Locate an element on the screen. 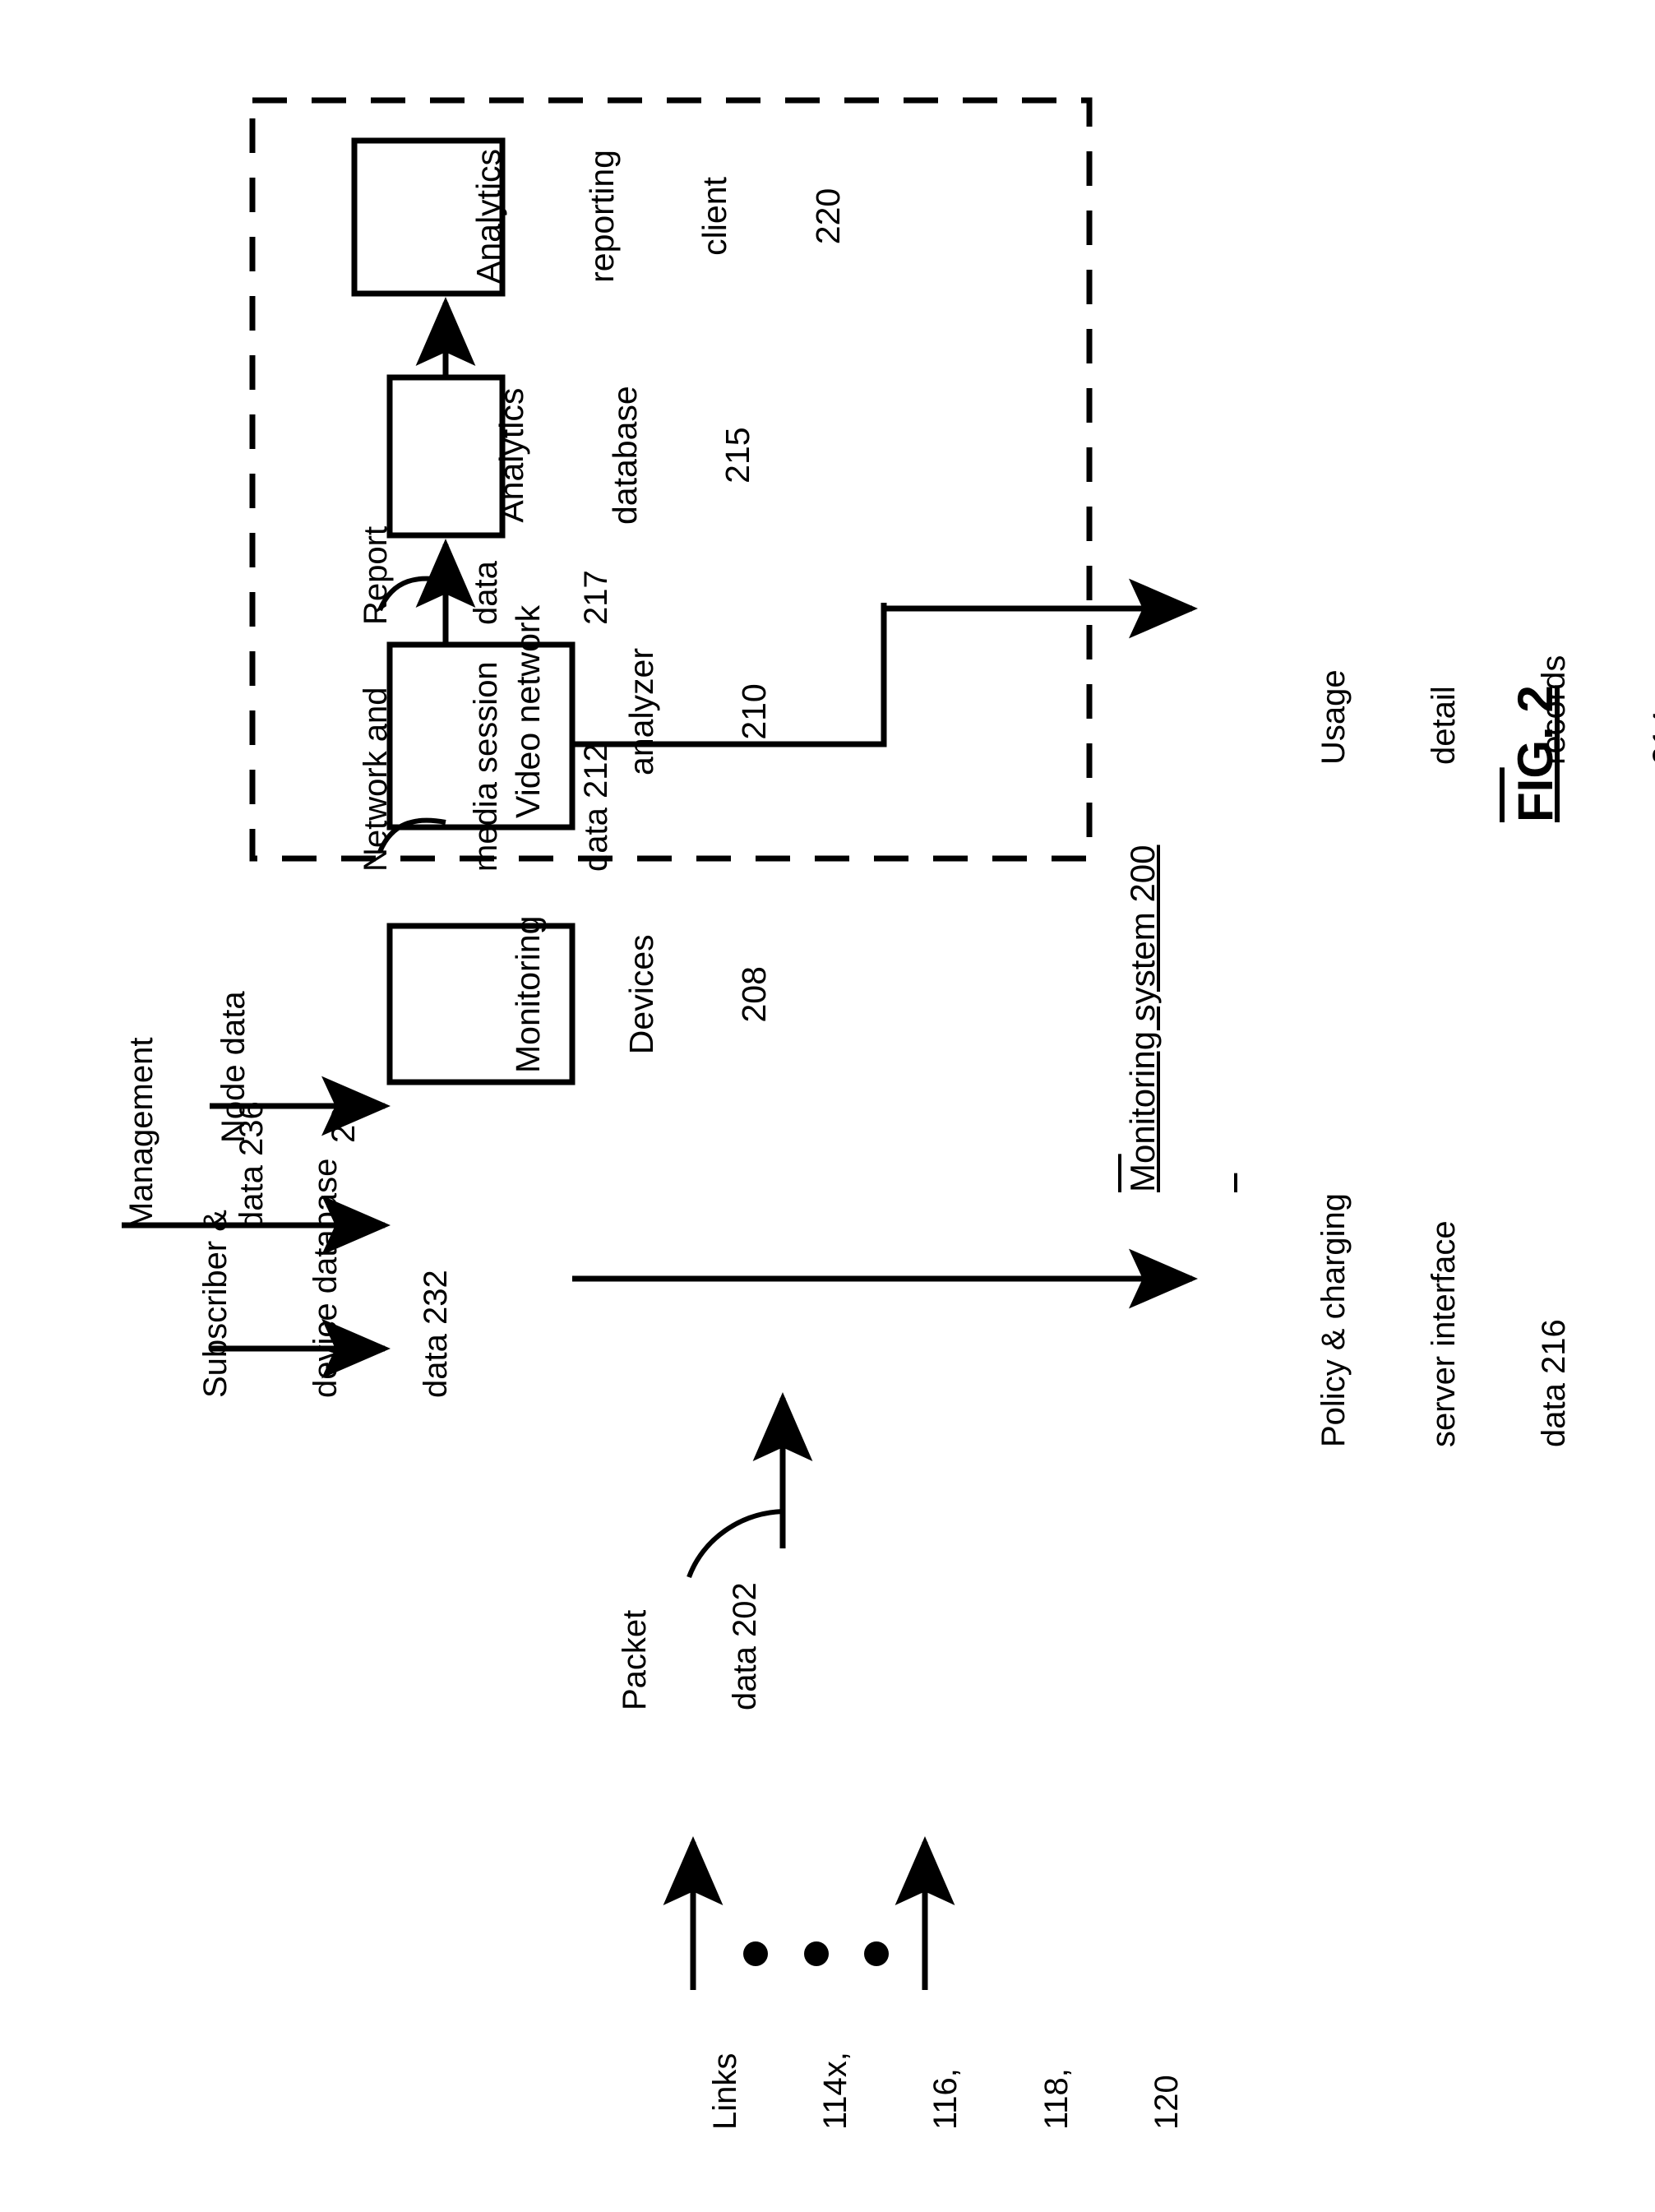 Image resolution: width=1655 pixels, height=2212 pixels. lk-line3: 116, is located at coordinates (945, 2099).